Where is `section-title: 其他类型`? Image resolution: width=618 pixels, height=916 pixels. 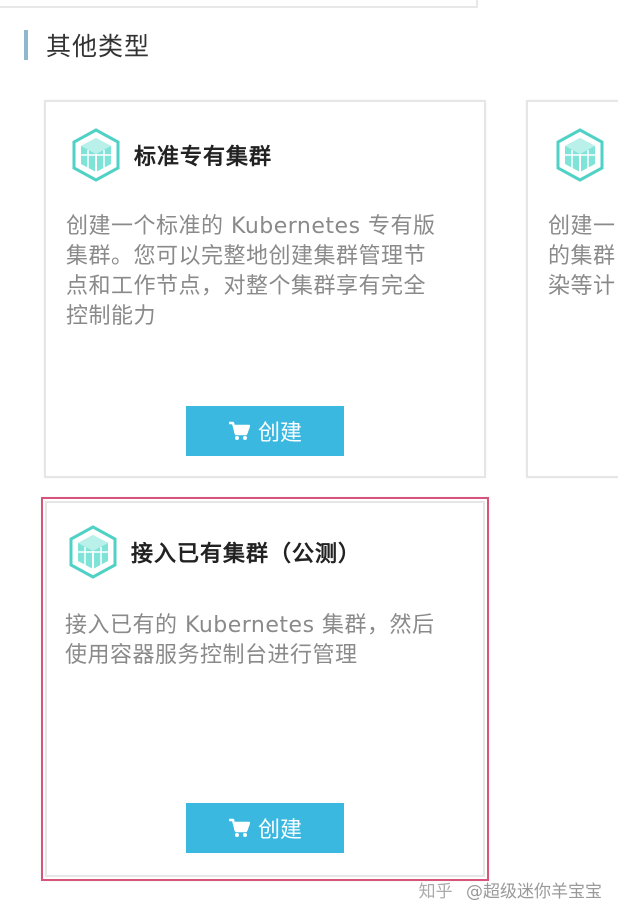 section-title: 其他类型 is located at coordinates (98, 46).